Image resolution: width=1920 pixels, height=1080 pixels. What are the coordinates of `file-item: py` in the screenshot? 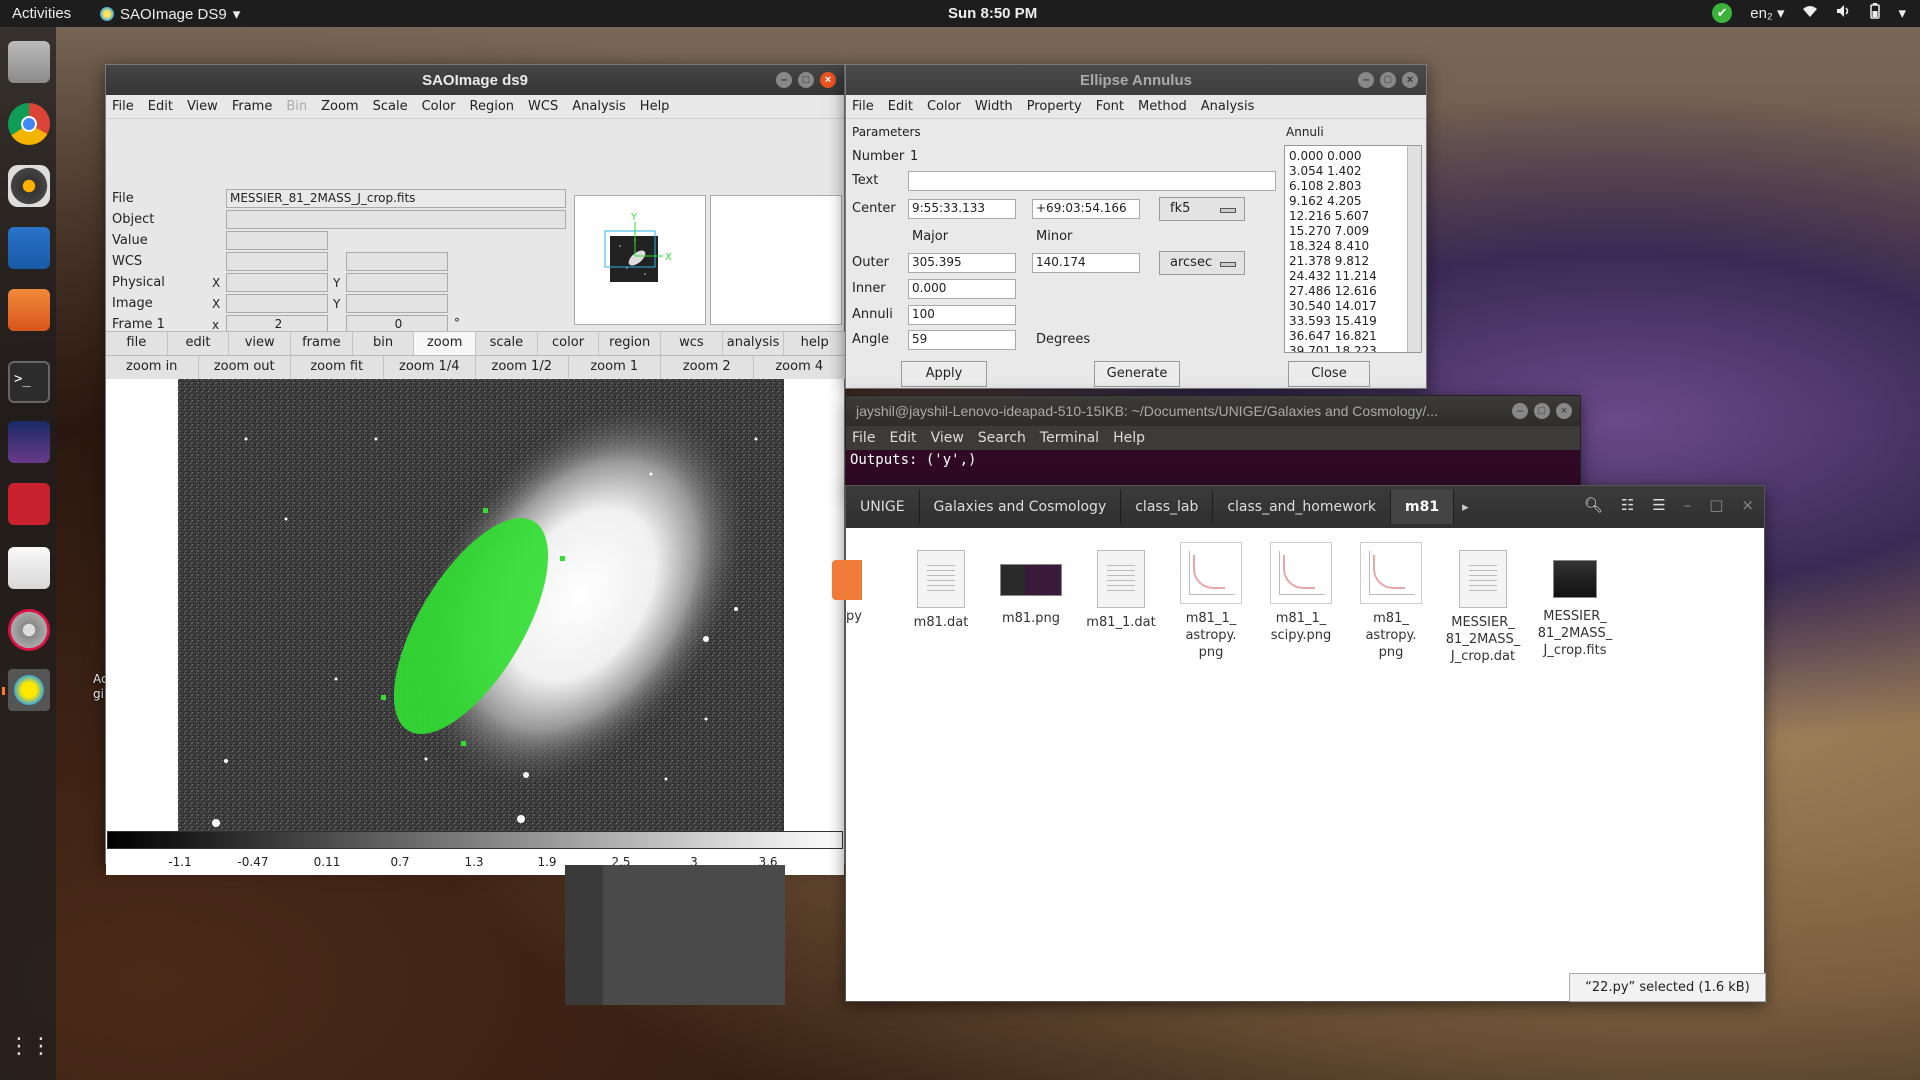 It's located at (849, 587).